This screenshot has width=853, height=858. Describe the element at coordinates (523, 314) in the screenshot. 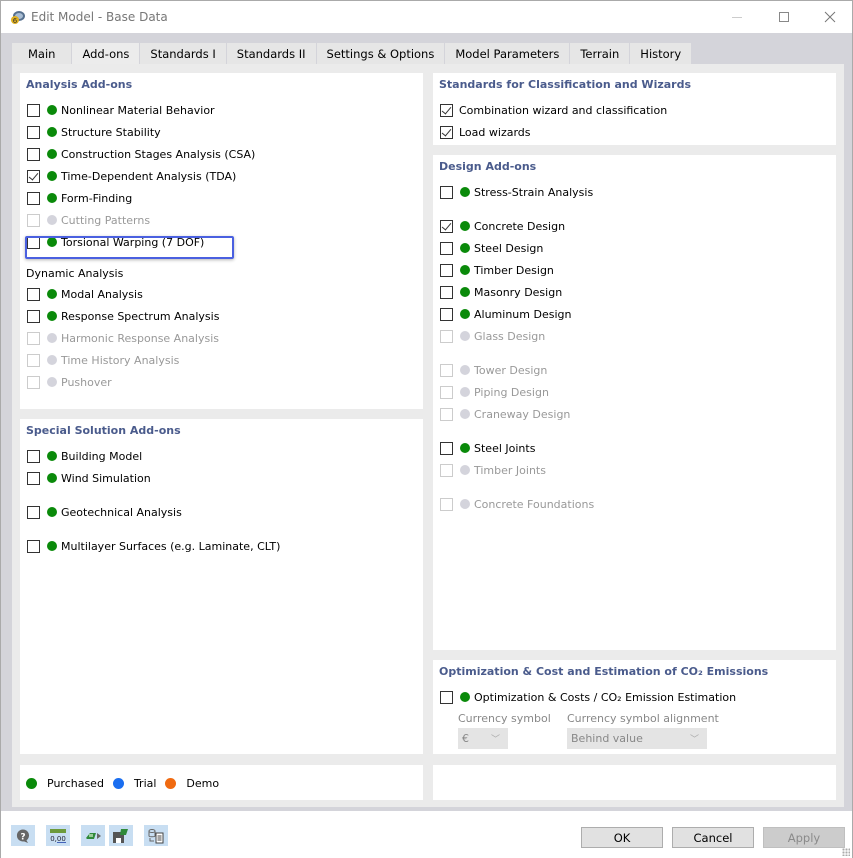

I see `addon-label: Aluminum Design` at that location.